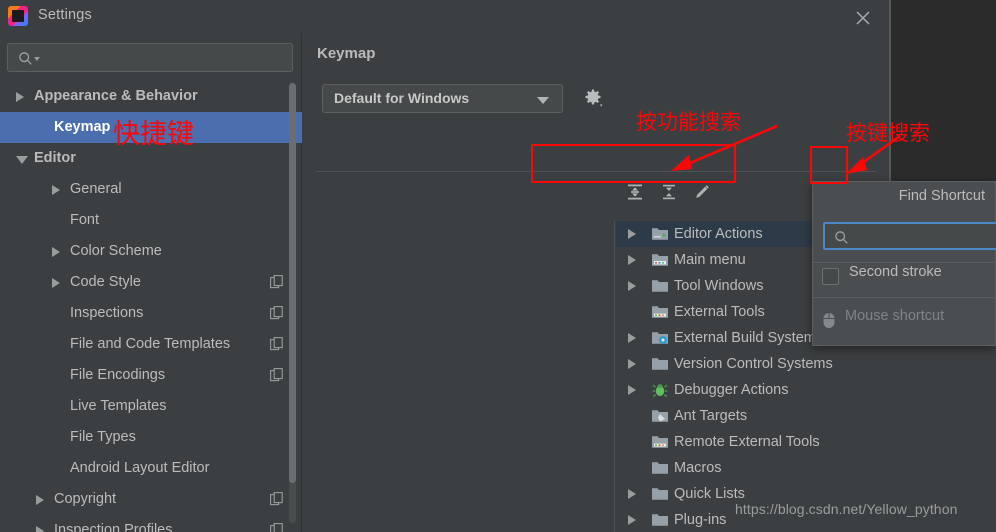 The image size is (996, 532). I want to click on sidebar-item-appearance-behavior: Appearance & Behavior, so click(151, 96).